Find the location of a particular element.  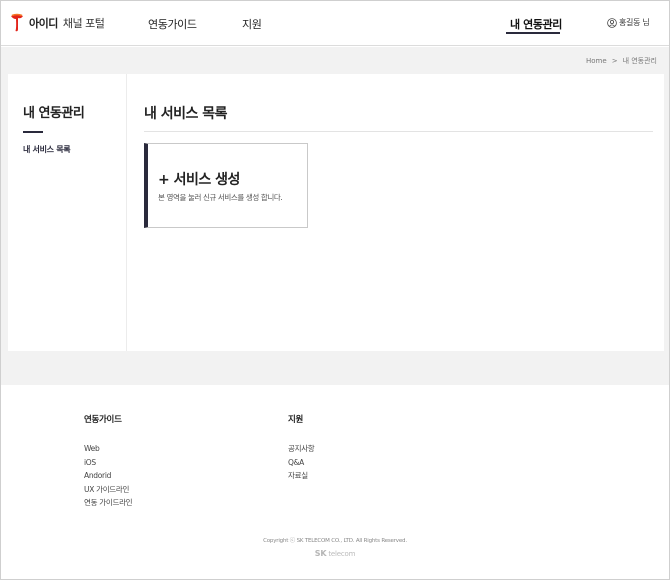

nav-guide: 연동가이드 is located at coordinates (172, 24).